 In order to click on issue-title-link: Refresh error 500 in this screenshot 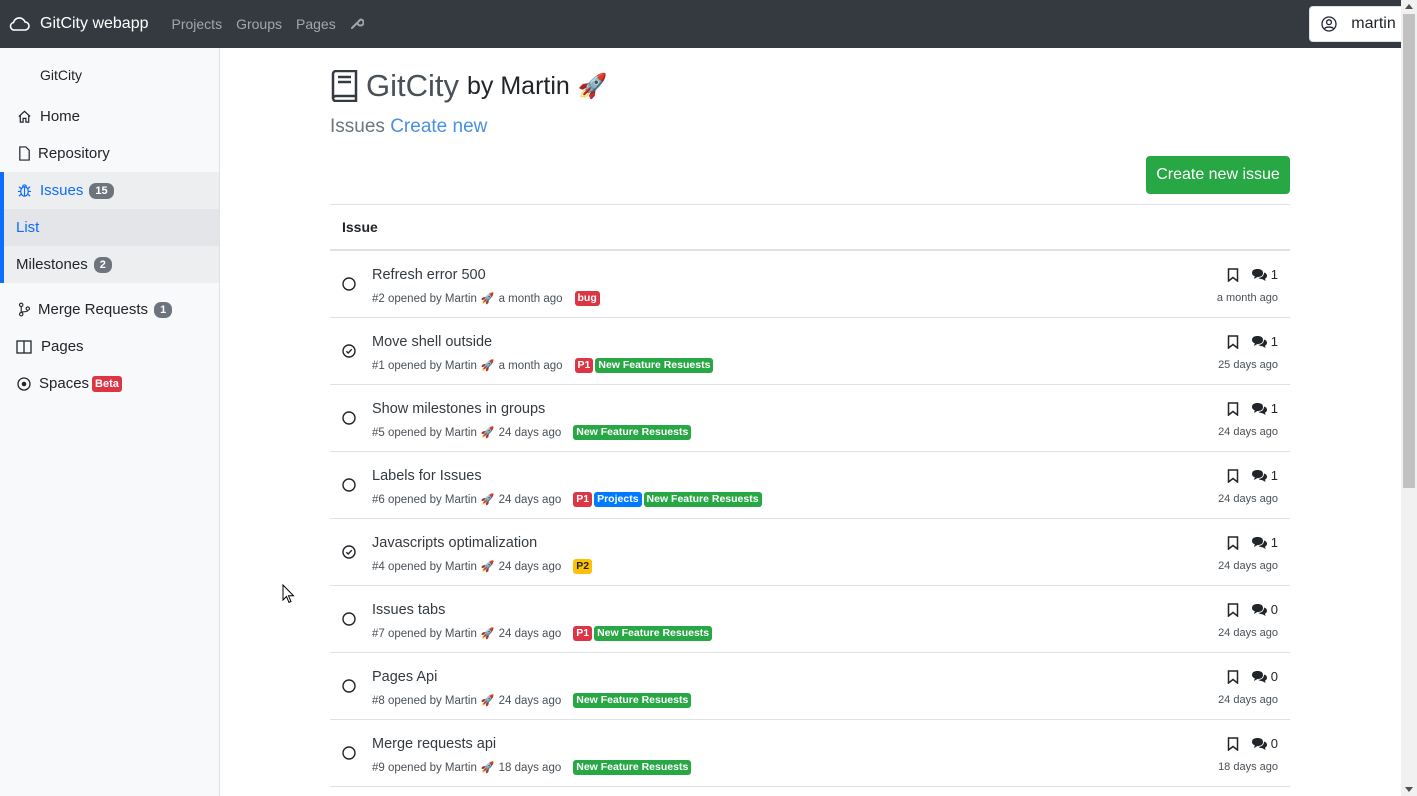, I will do `click(429, 275)`.